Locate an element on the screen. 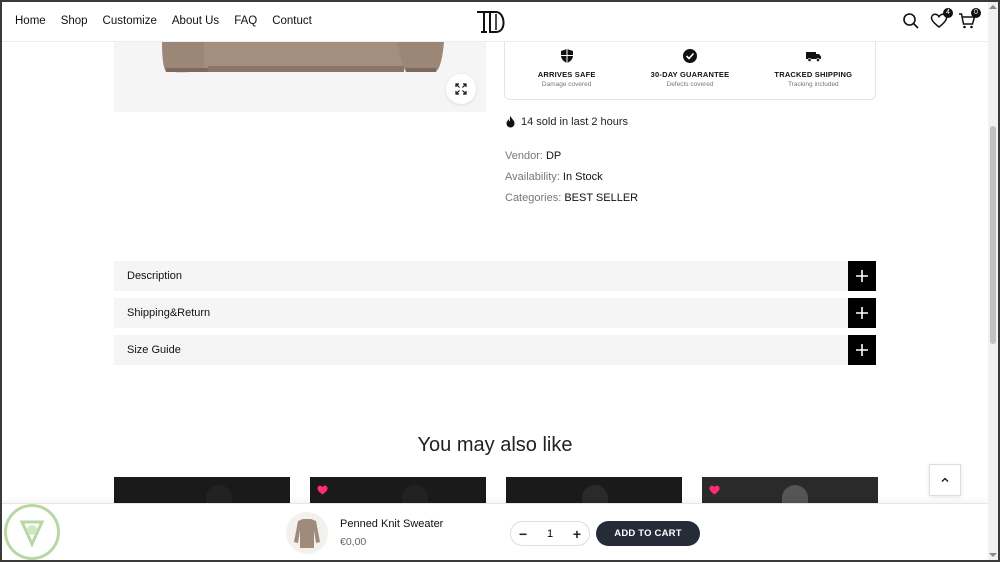 Image resolution: width=1000 pixels, height=562 pixels. quantity-input is located at coordinates (550, 533).